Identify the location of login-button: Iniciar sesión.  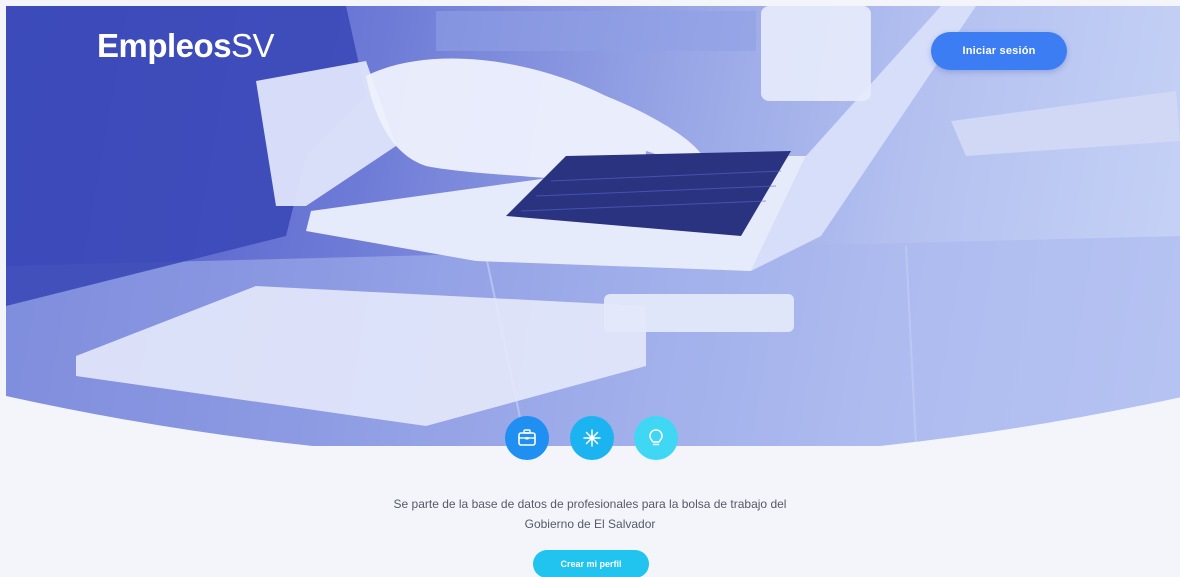
(999, 51).